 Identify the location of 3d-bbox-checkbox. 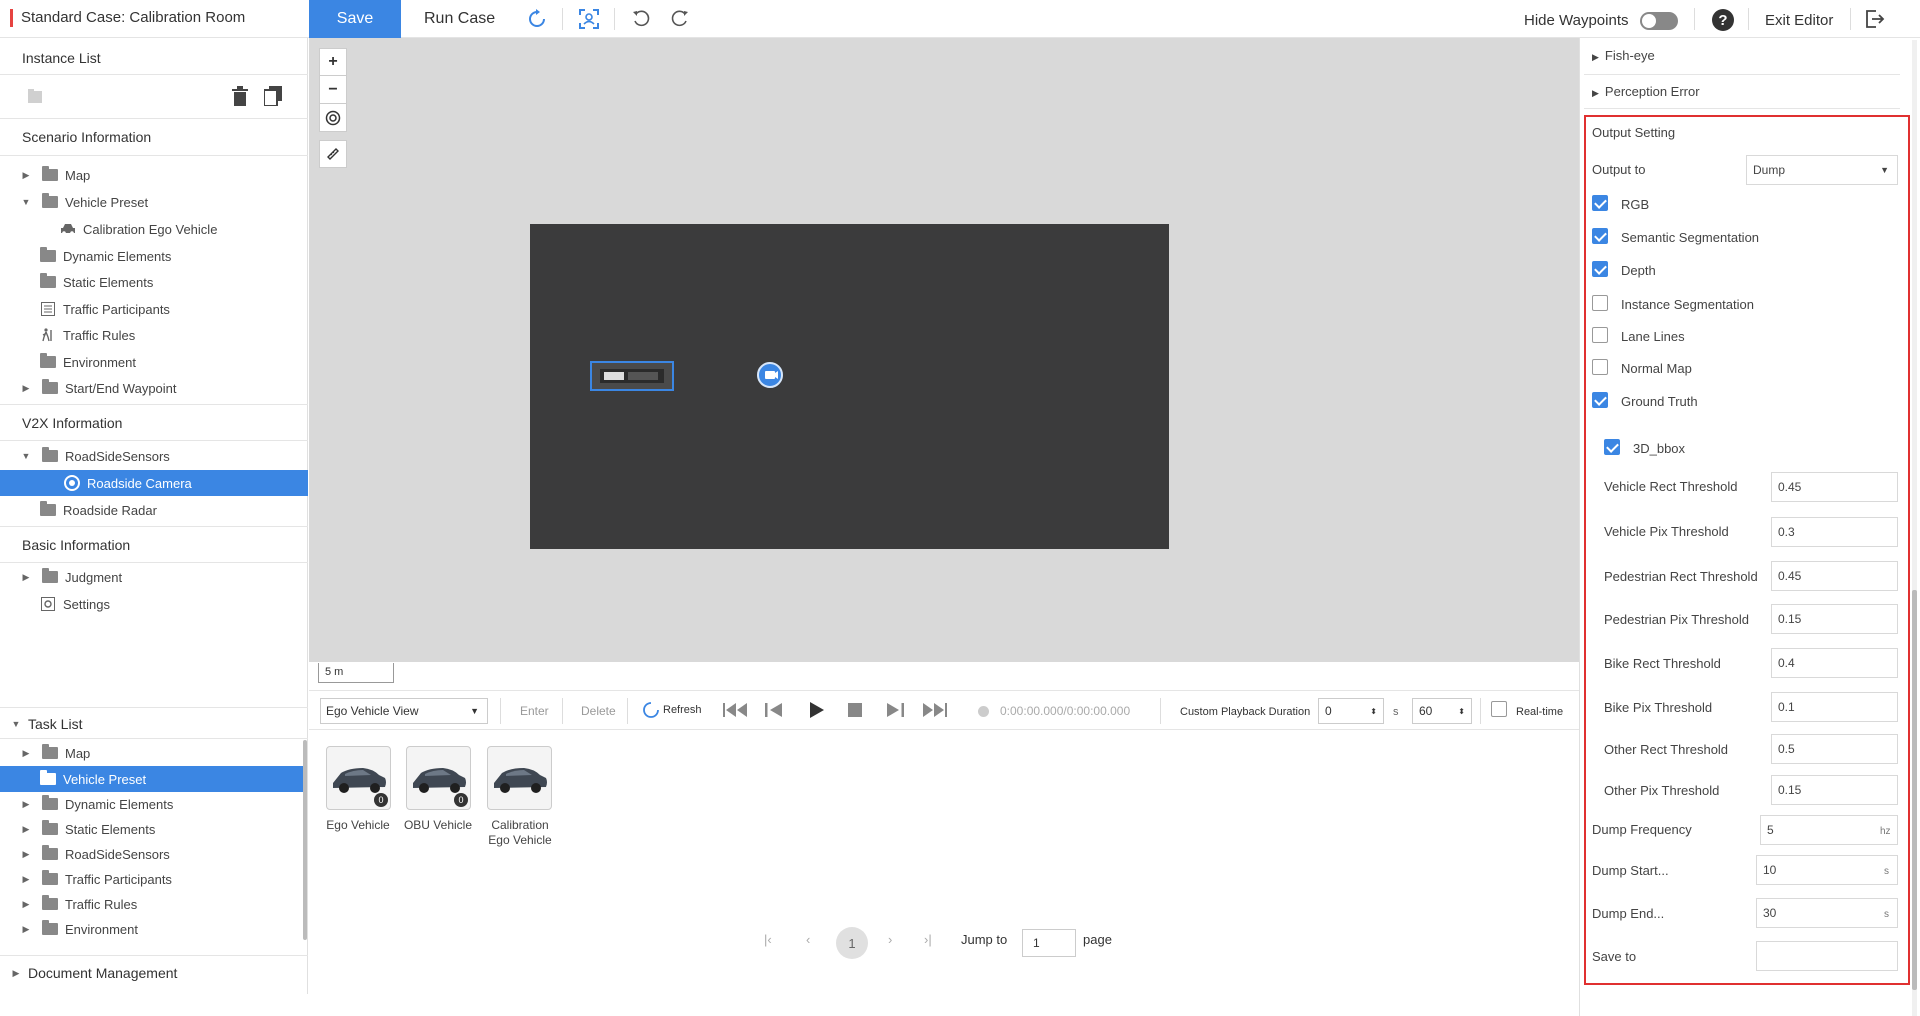
(1612, 447).